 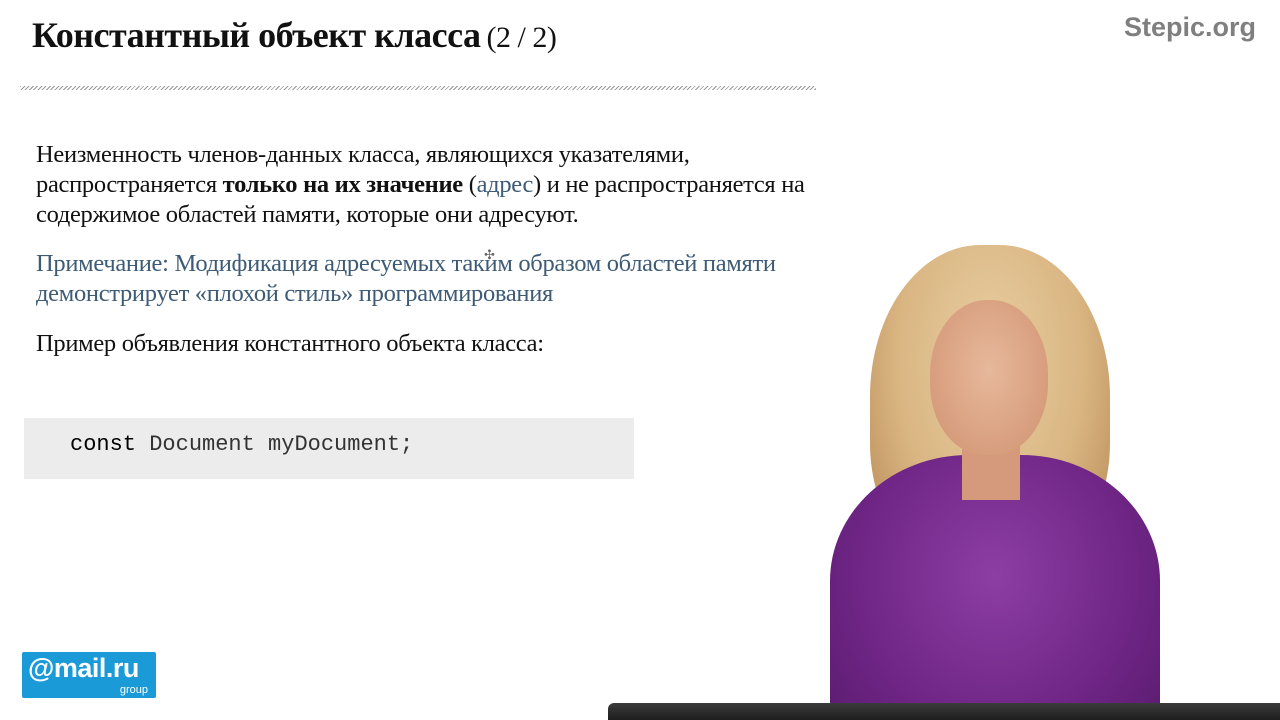 I want to click on code-keyword: const, so click(x=103, y=444).